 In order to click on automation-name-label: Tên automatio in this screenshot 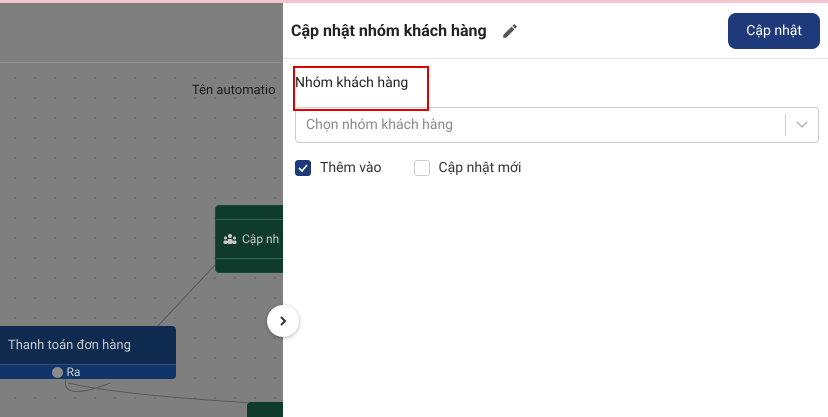, I will do `click(234, 90)`.